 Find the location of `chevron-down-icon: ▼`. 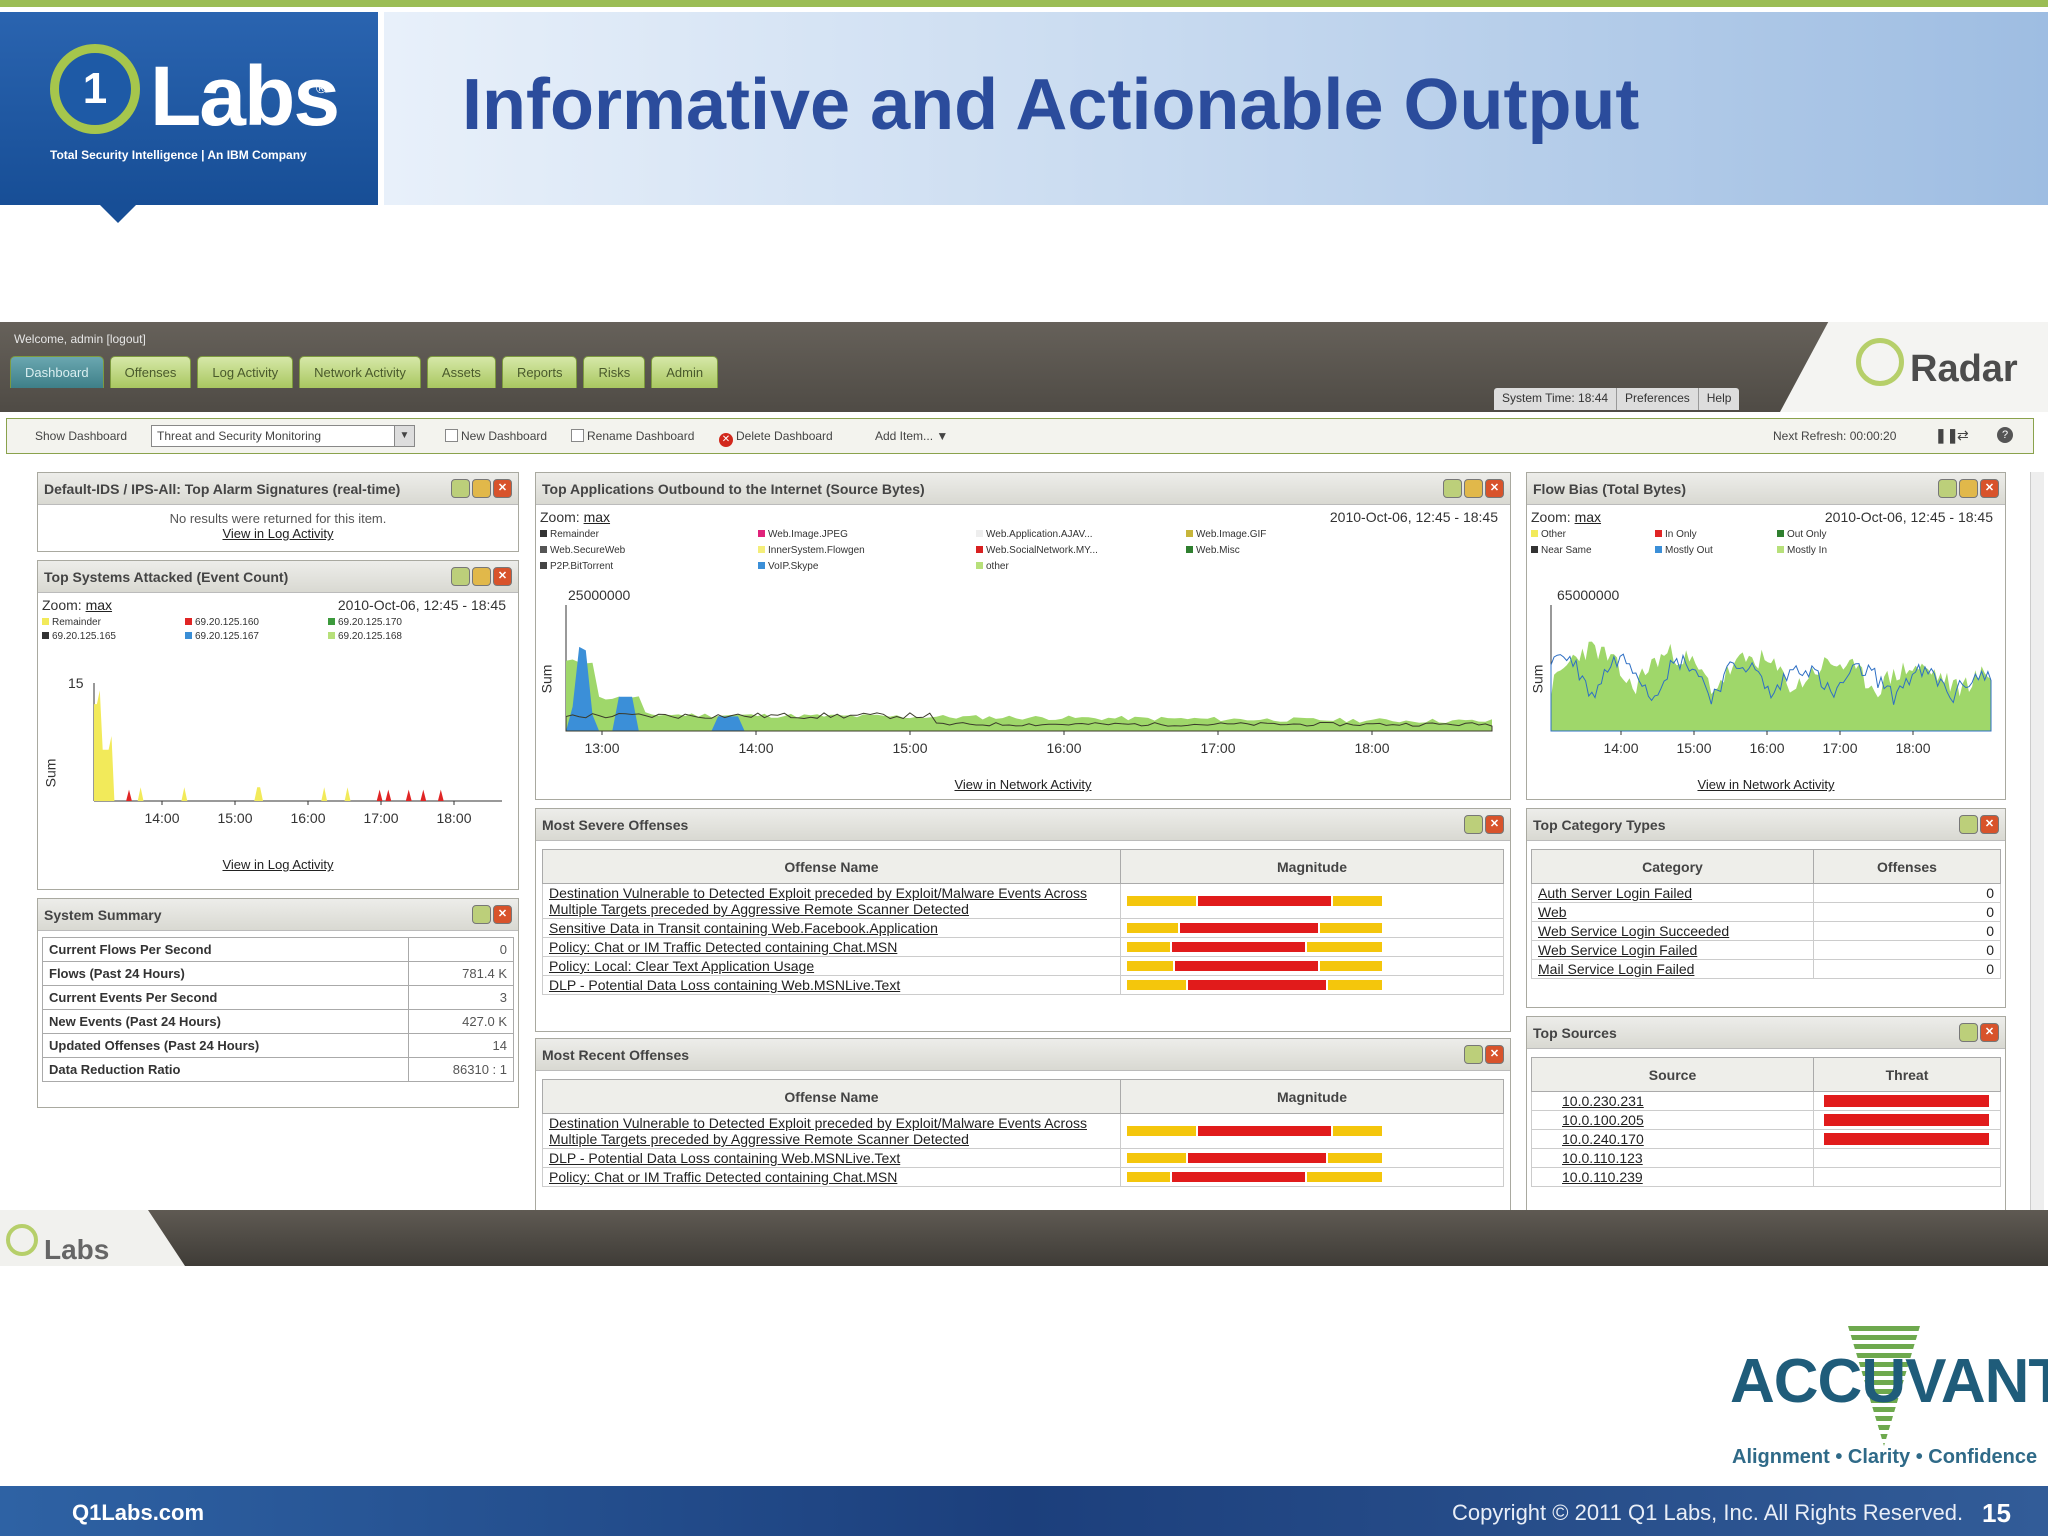

chevron-down-icon: ▼ is located at coordinates (404, 436).